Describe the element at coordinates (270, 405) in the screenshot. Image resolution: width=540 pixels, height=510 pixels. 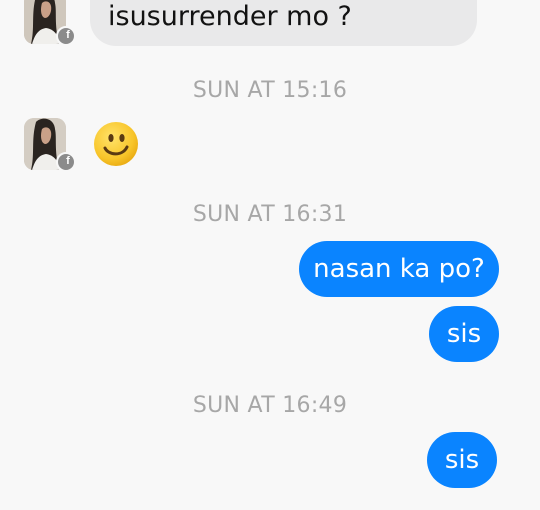
I see `message-timestamp: SUN AT 16:49` at that location.